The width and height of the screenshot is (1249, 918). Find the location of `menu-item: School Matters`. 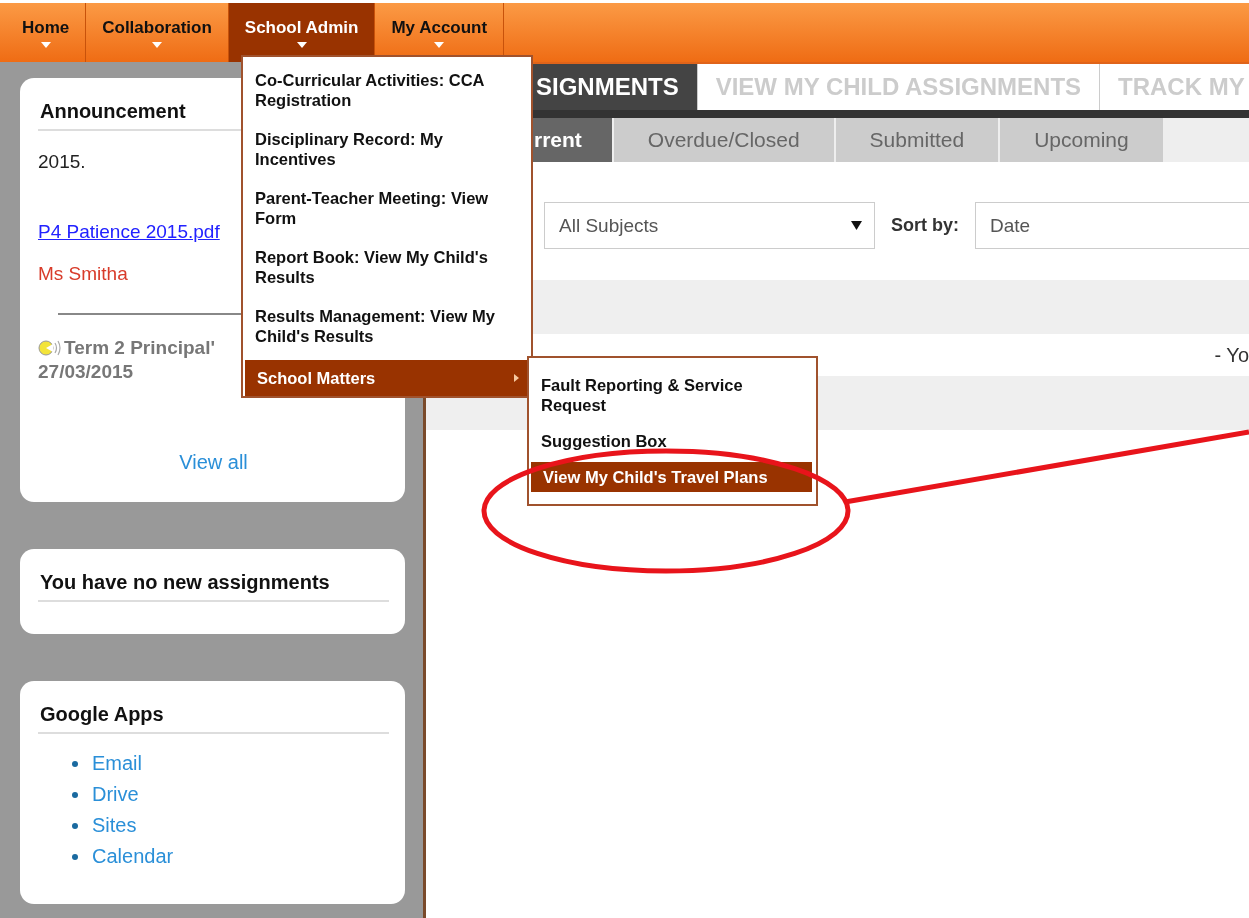

menu-item: School Matters is located at coordinates (387, 378).